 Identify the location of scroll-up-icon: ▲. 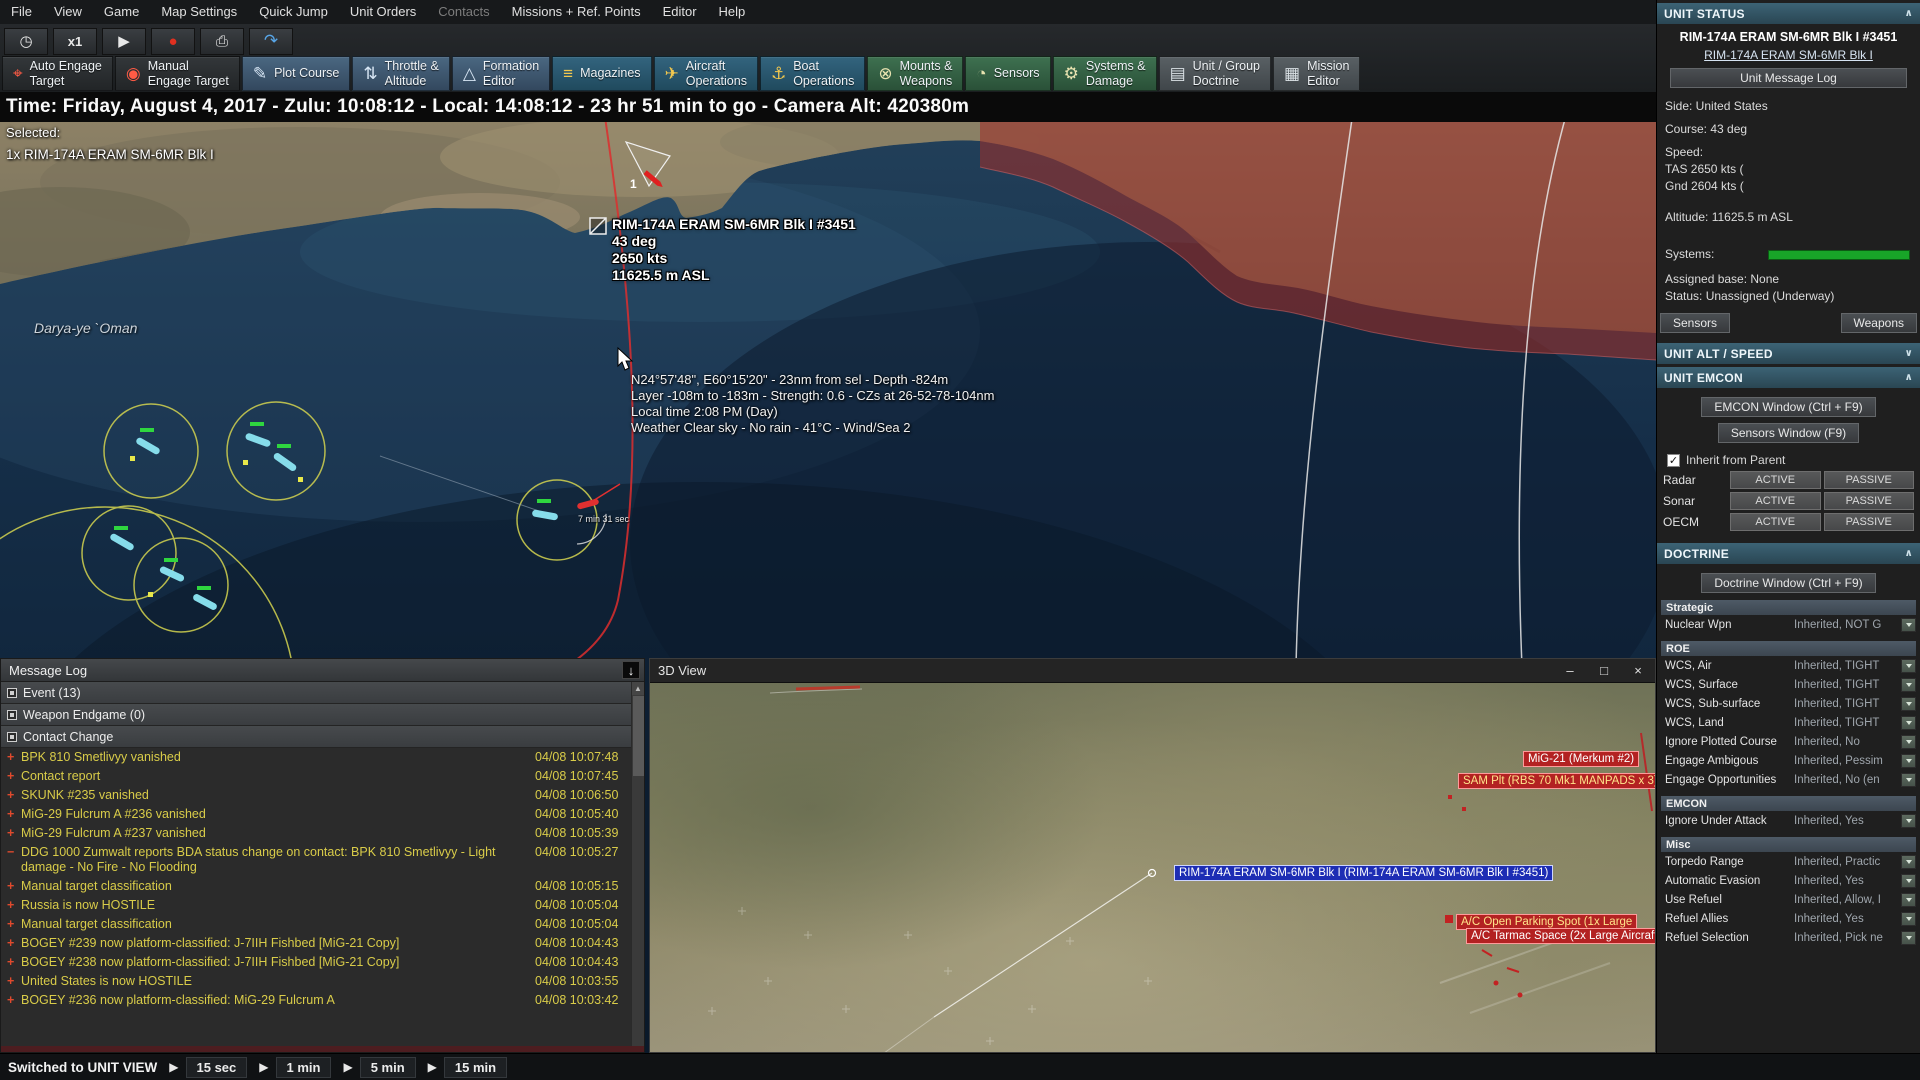
(638, 688).